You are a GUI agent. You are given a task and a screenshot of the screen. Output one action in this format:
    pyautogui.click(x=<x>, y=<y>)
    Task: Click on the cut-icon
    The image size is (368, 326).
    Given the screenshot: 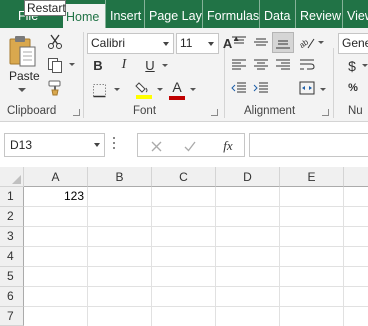 What is the action you would take?
    pyautogui.click(x=55, y=42)
    